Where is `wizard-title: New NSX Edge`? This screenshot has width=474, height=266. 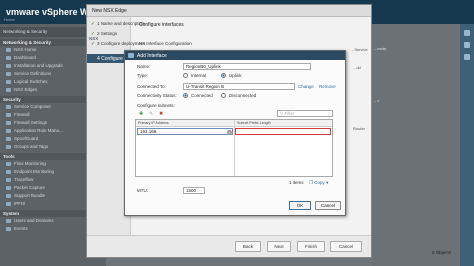 wizard-title: New NSX Edge is located at coordinates (109, 11).